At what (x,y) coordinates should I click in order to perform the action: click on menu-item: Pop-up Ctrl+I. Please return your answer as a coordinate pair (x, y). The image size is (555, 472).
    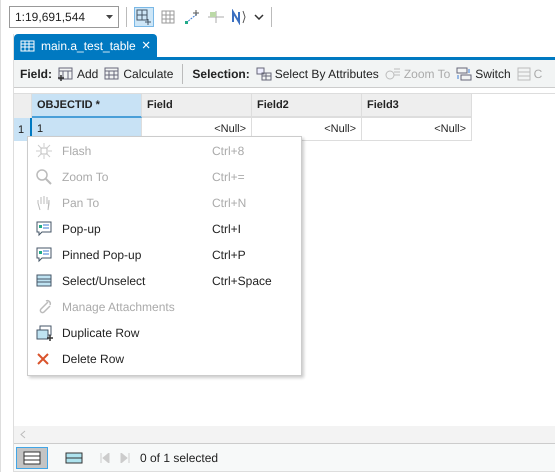
    Looking at the image, I should click on (164, 229).